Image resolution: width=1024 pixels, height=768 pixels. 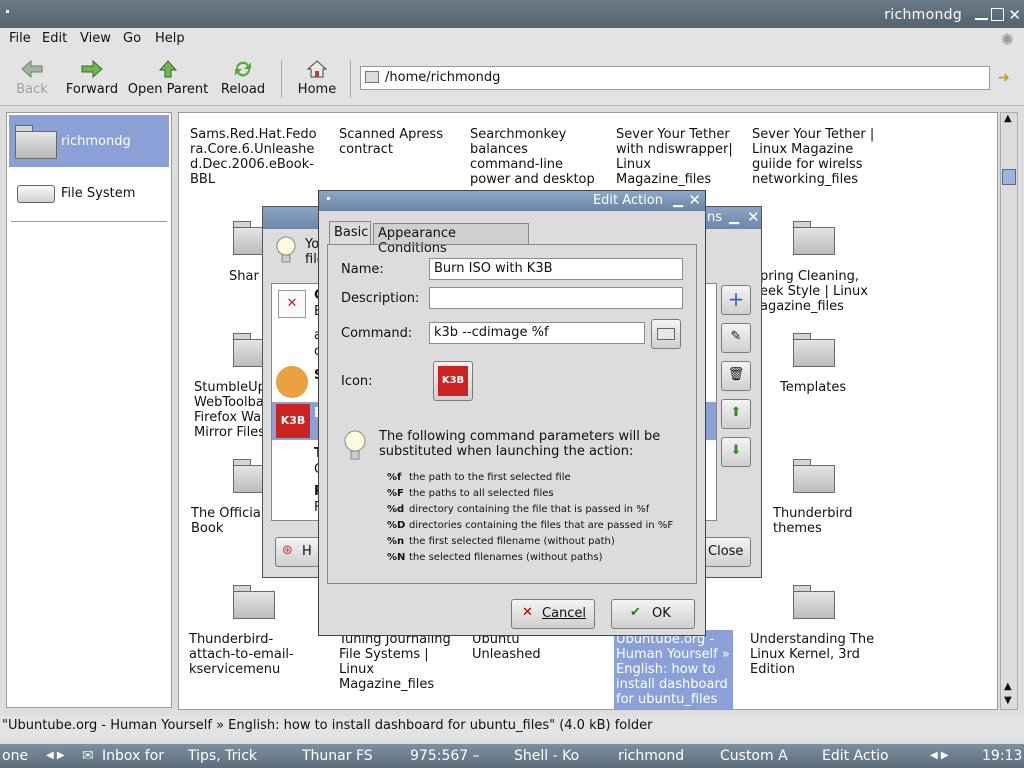 What do you see at coordinates (89, 195) in the screenshot?
I see `sidebar-item-filesystem: File System` at bounding box center [89, 195].